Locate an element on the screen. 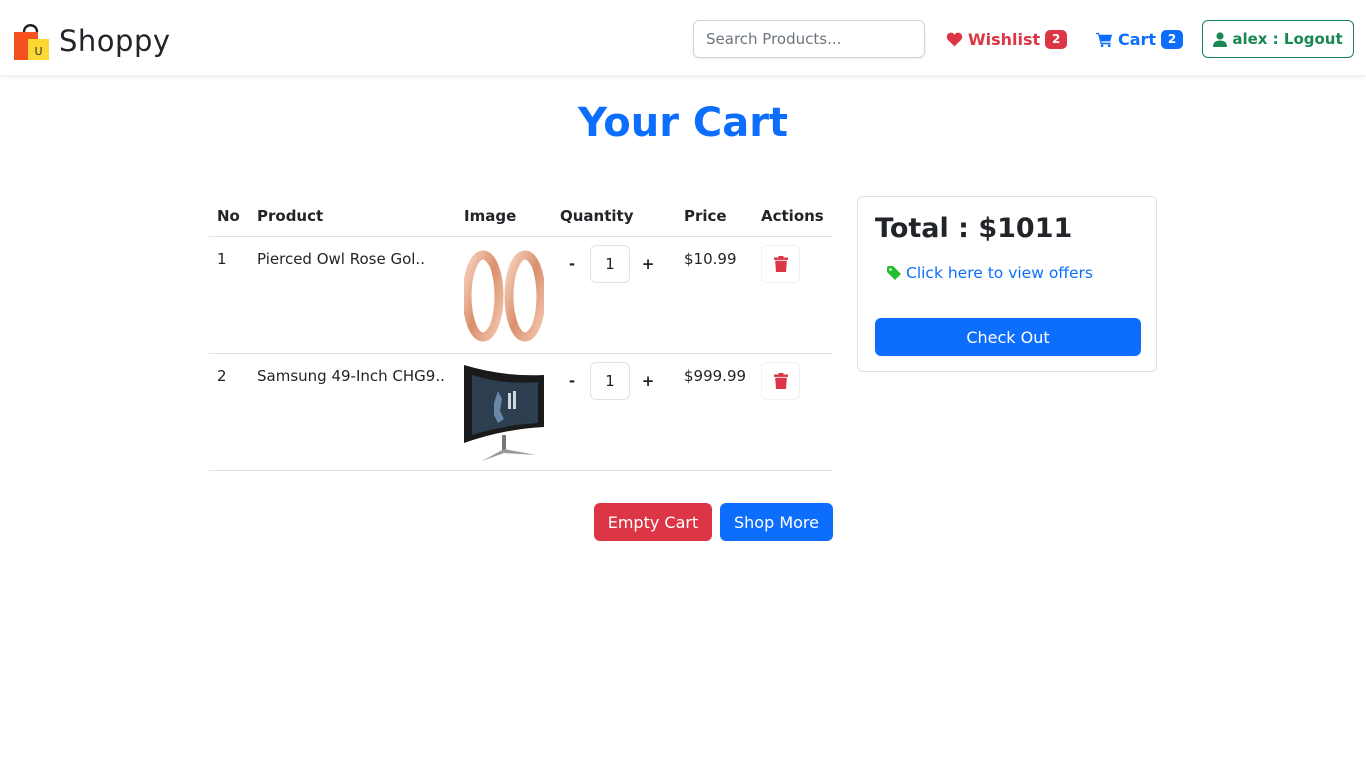 The height and width of the screenshot is (768, 1366). header-quantity: Quantity is located at coordinates (597, 216).